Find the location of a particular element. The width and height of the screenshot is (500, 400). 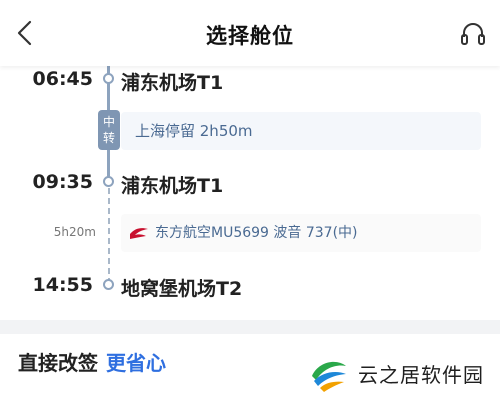

timeline-dashed-line is located at coordinates (109, 231).